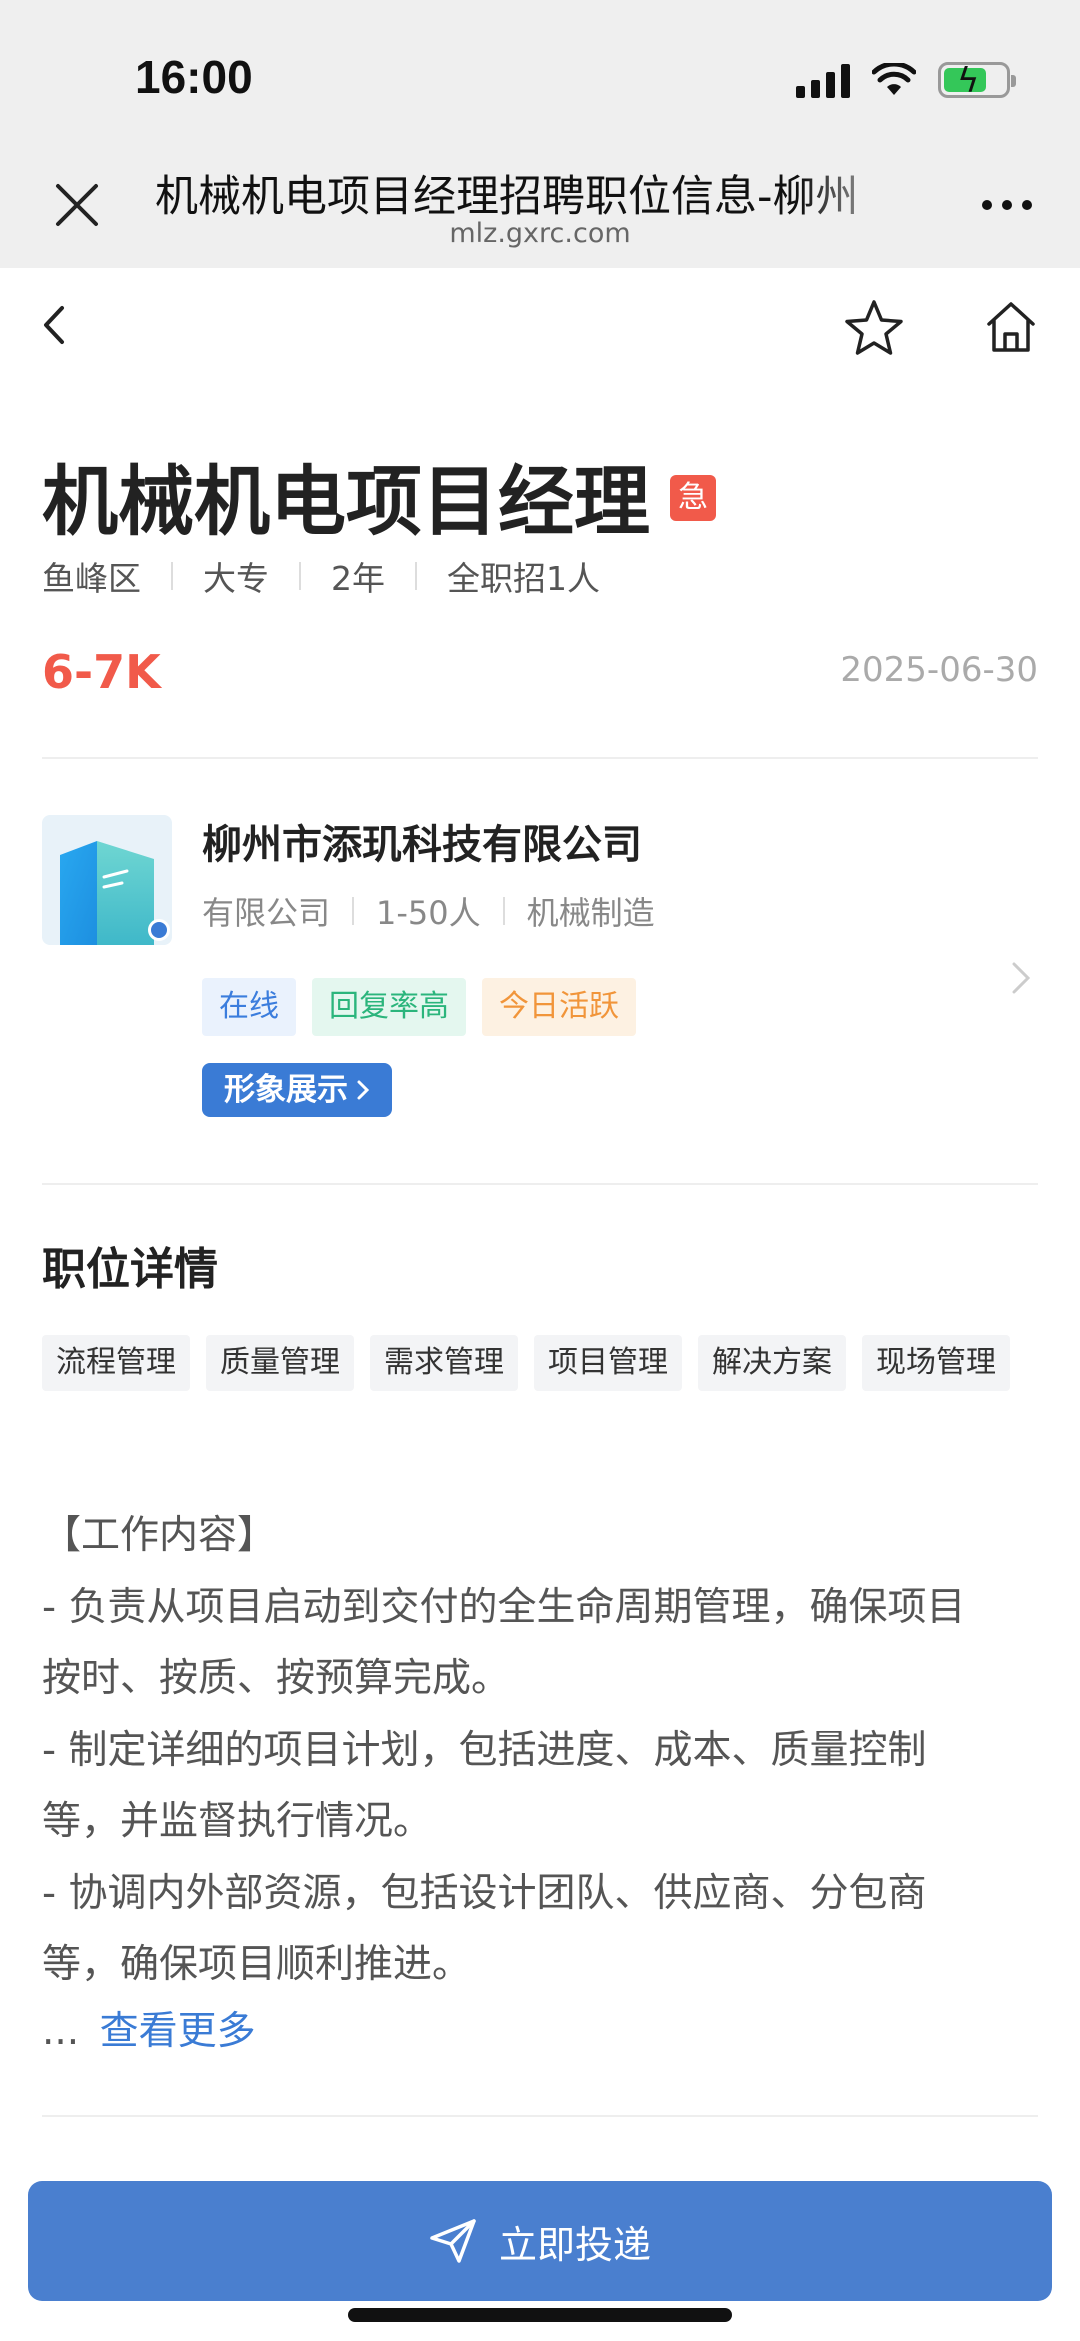 This screenshot has height=2341, width=1080. What do you see at coordinates (249, 1007) in the screenshot?
I see `tag-online: 在线` at bounding box center [249, 1007].